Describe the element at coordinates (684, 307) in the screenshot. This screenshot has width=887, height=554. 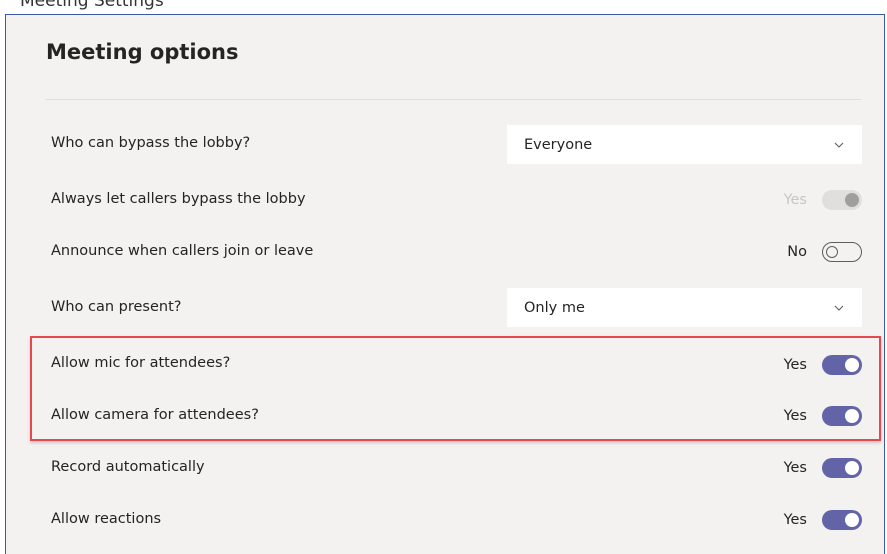
I see `who-can-present-dropdown: Only me` at that location.